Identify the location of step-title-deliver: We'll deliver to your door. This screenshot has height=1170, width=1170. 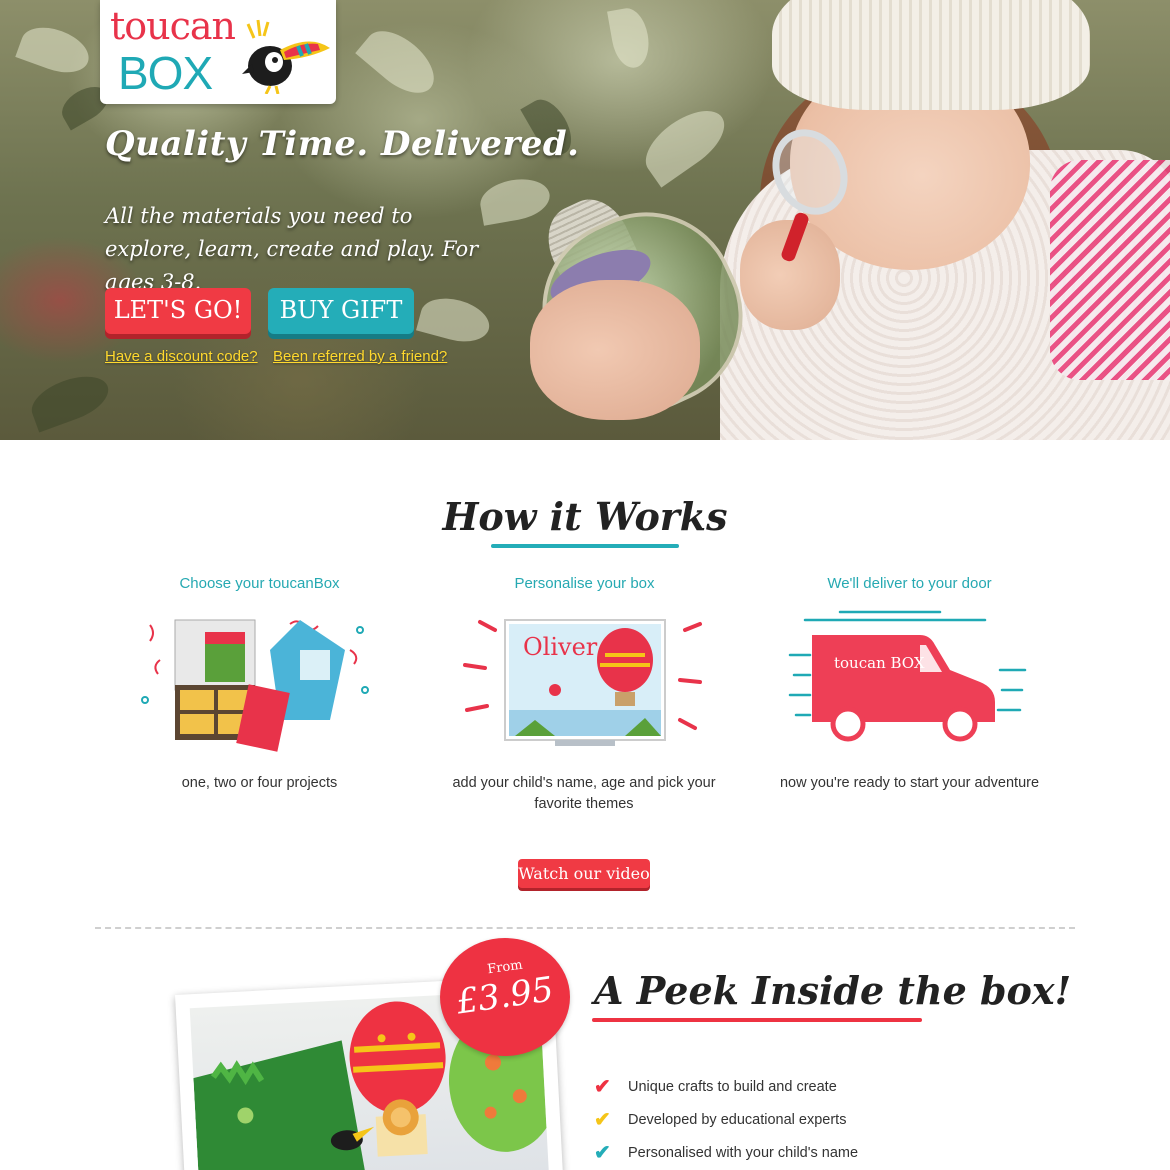
(909, 583).